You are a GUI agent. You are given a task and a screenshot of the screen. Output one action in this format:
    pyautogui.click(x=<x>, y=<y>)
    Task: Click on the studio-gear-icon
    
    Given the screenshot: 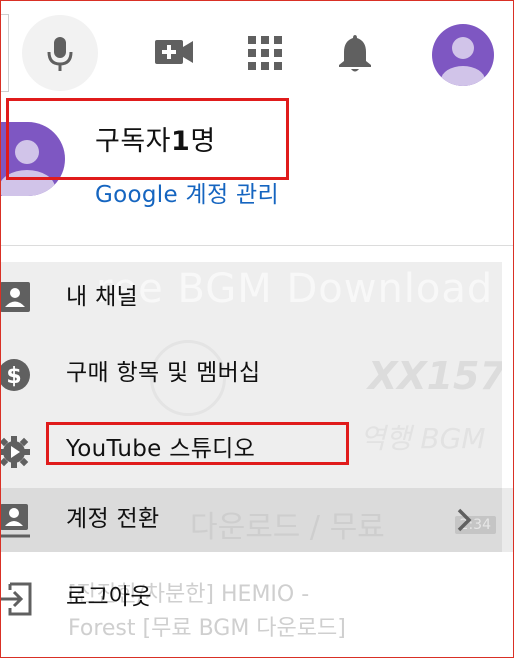 What is the action you would take?
    pyautogui.click(x=15, y=452)
    